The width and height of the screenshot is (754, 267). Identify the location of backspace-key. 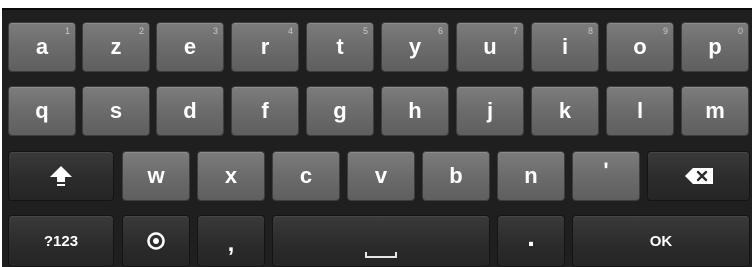
(698, 176).